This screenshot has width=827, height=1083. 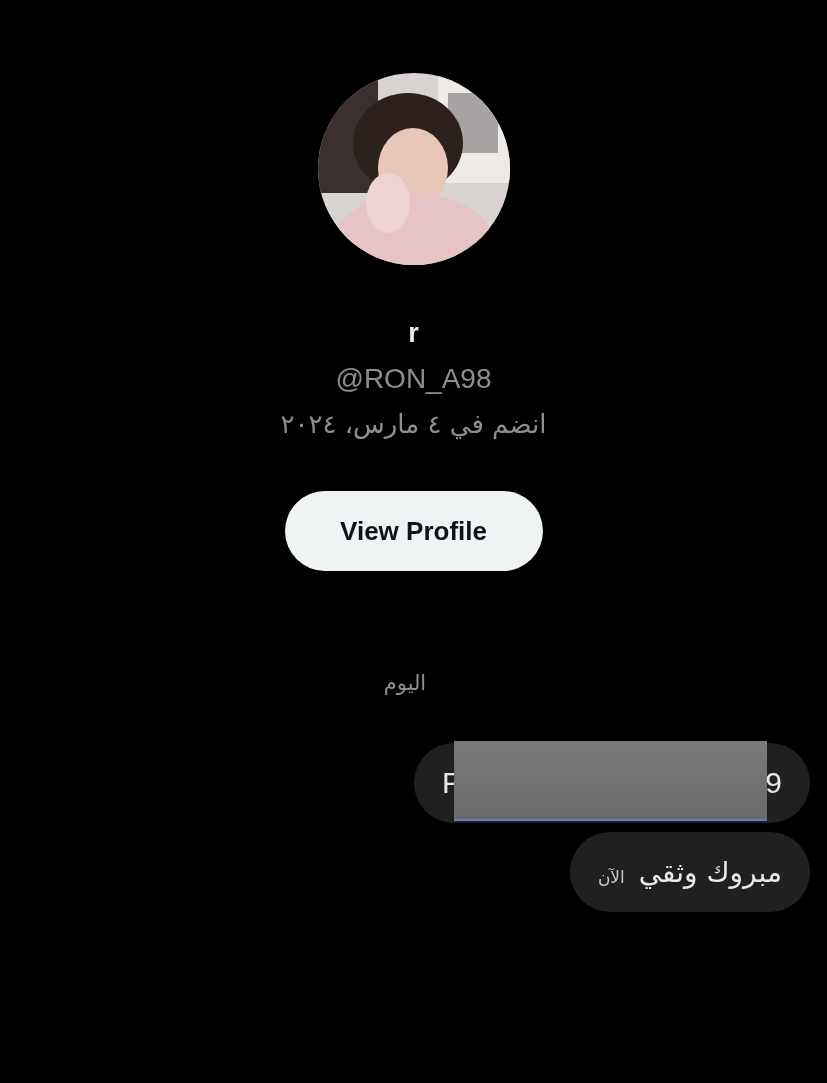 I want to click on message-text: 9, so click(x=773, y=783).